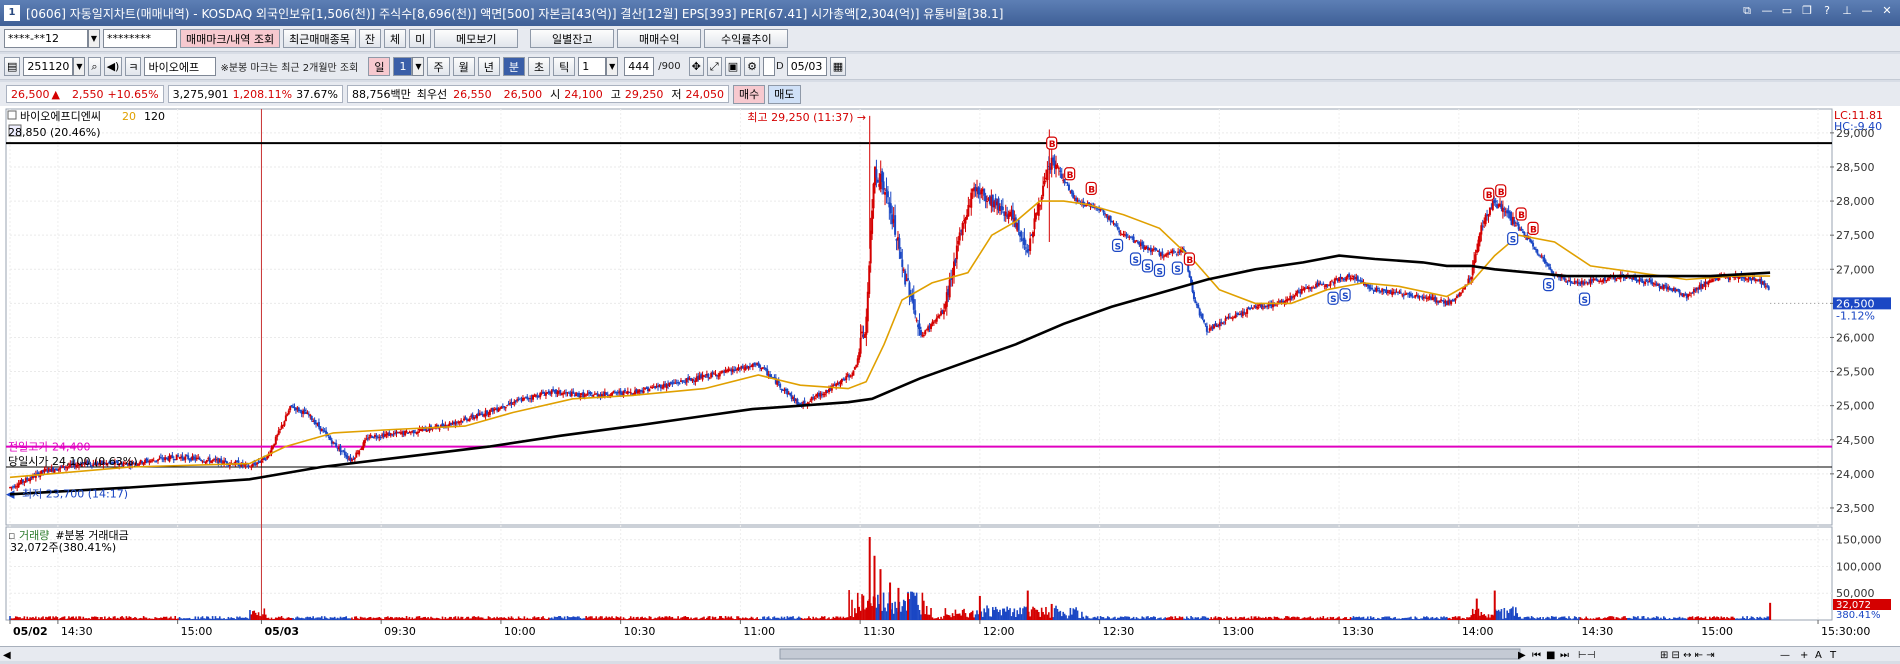 This screenshot has height=664, width=1900. Describe the element at coordinates (370, 38) in the screenshot. I see `tab-balance: 잔` at that location.